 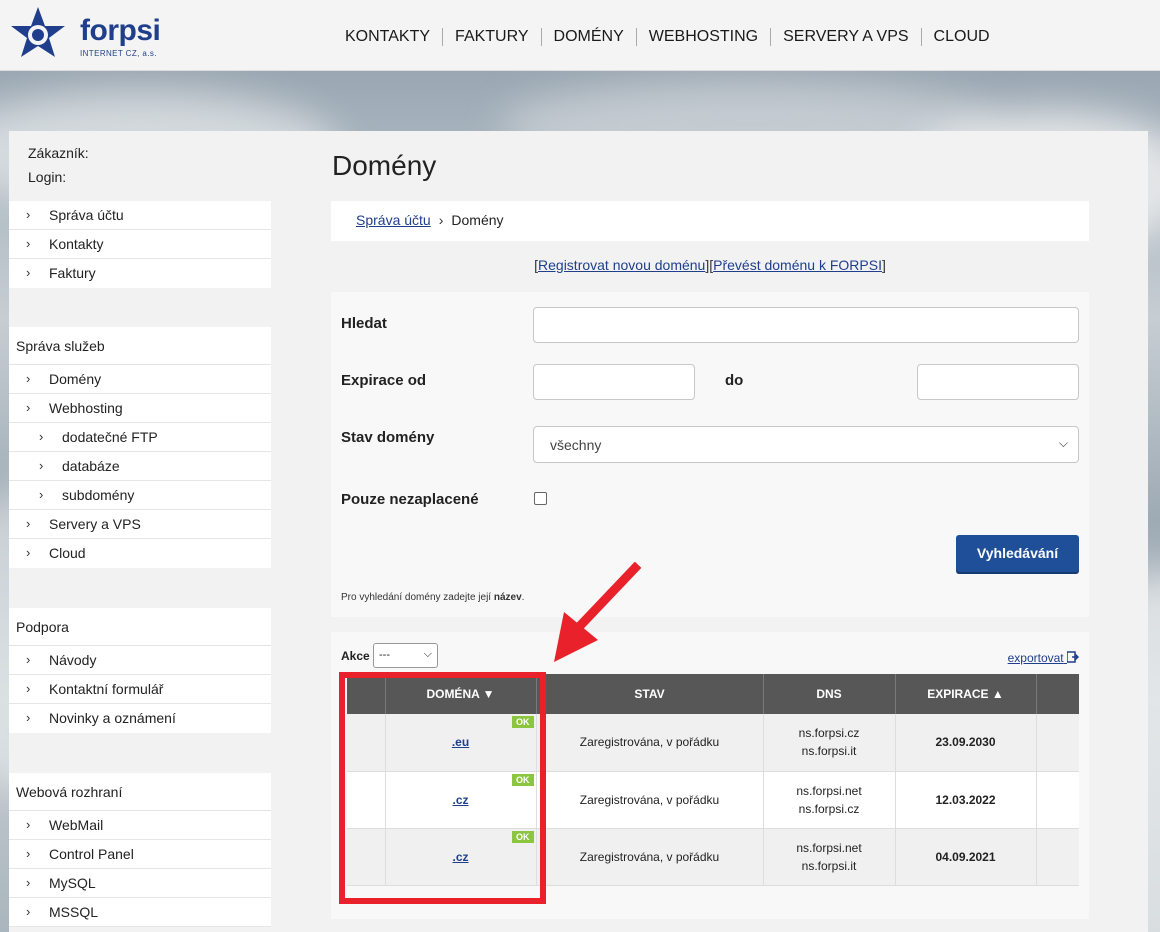 What do you see at coordinates (140, 524) in the screenshot?
I see `sidebar-item-servery: › Servery a VPS` at bounding box center [140, 524].